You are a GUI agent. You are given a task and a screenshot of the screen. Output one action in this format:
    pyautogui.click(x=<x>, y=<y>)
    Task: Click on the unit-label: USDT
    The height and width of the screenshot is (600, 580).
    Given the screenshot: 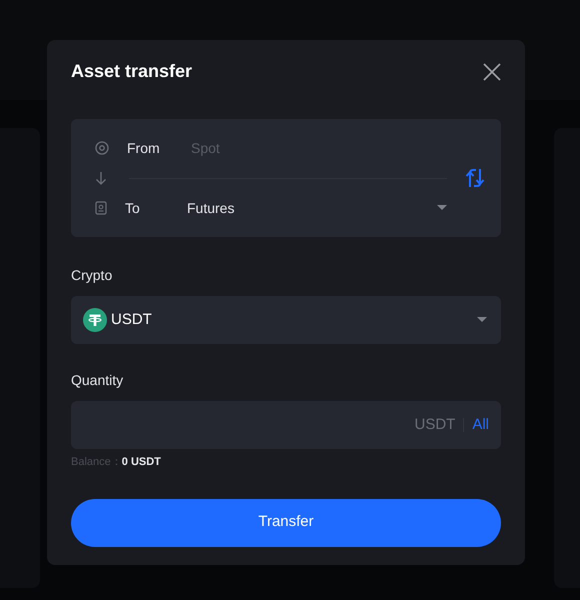 What is the action you would take?
    pyautogui.click(x=435, y=424)
    